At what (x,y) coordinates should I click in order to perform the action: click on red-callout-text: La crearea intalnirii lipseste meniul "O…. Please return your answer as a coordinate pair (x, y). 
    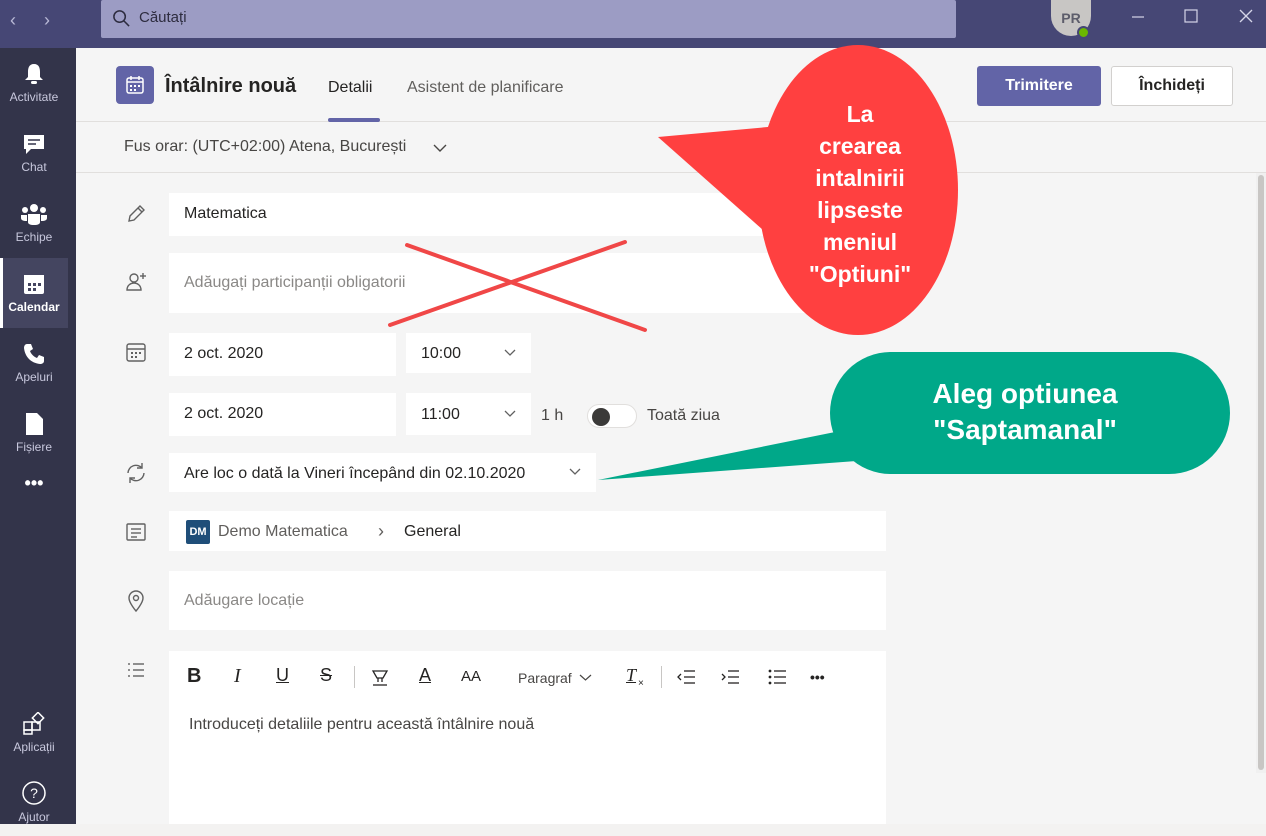
    Looking at the image, I should click on (860, 194).